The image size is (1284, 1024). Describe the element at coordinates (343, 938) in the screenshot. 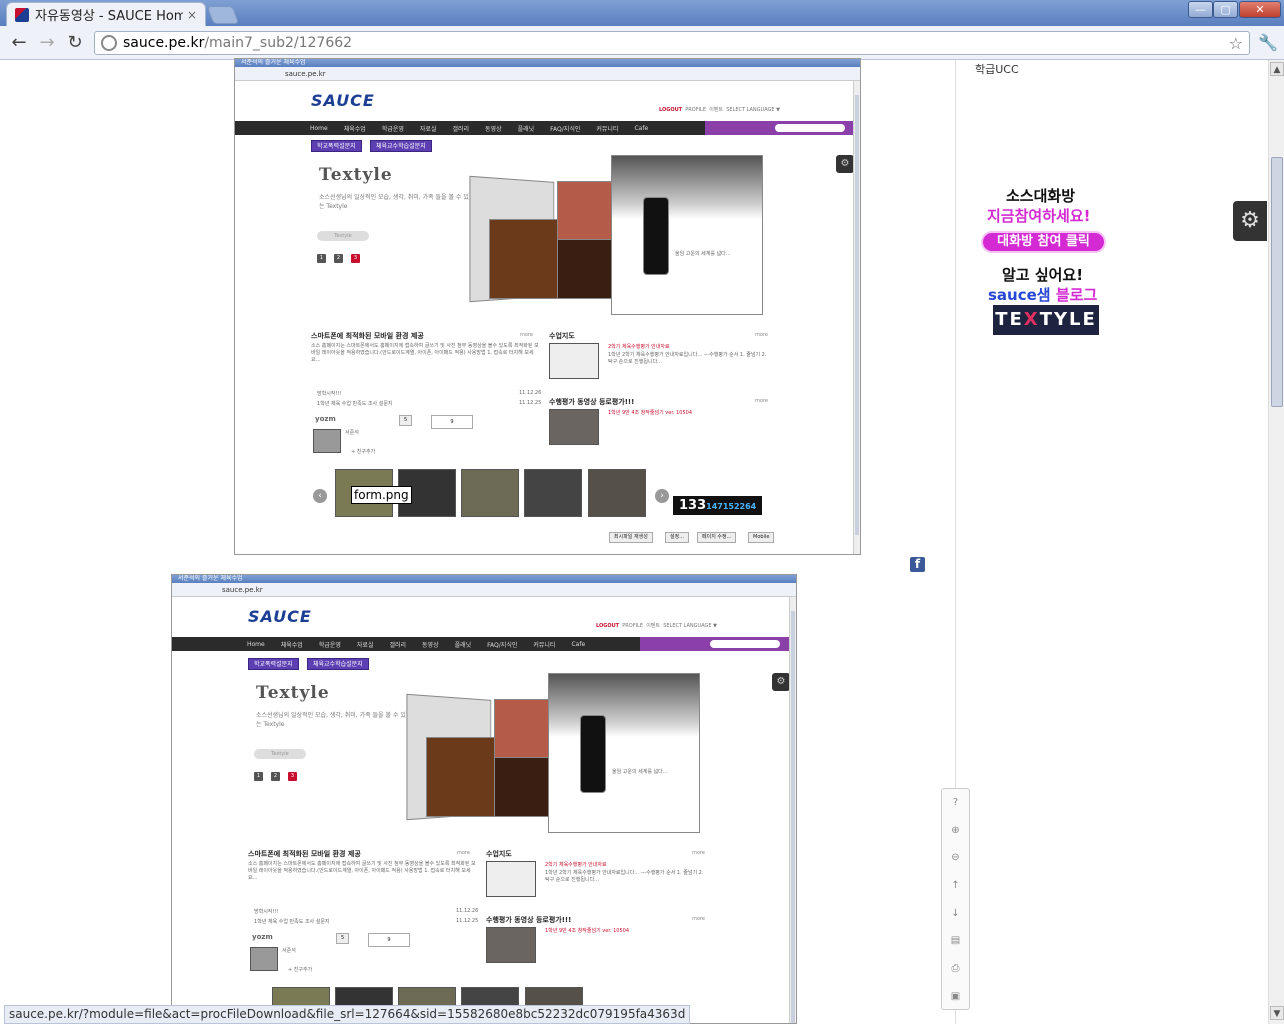

I see `like2-count: 5` at that location.